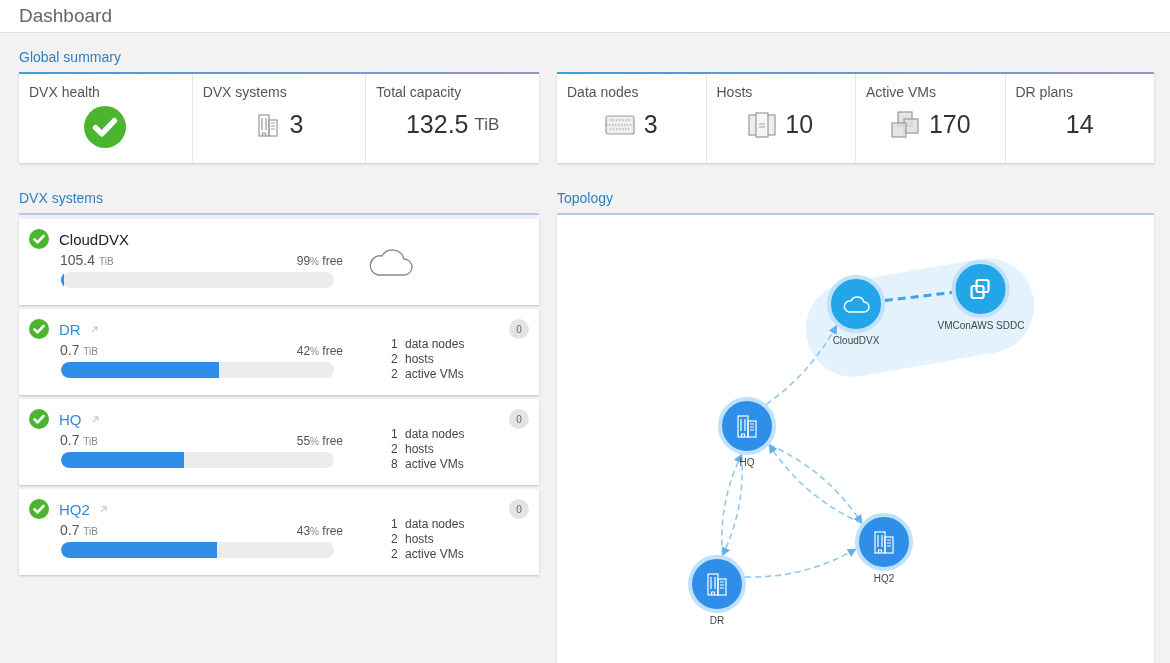 The width and height of the screenshot is (1170, 663). What do you see at coordinates (437, 124) in the screenshot?
I see `summary-value: 132.5` at bounding box center [437, 124].